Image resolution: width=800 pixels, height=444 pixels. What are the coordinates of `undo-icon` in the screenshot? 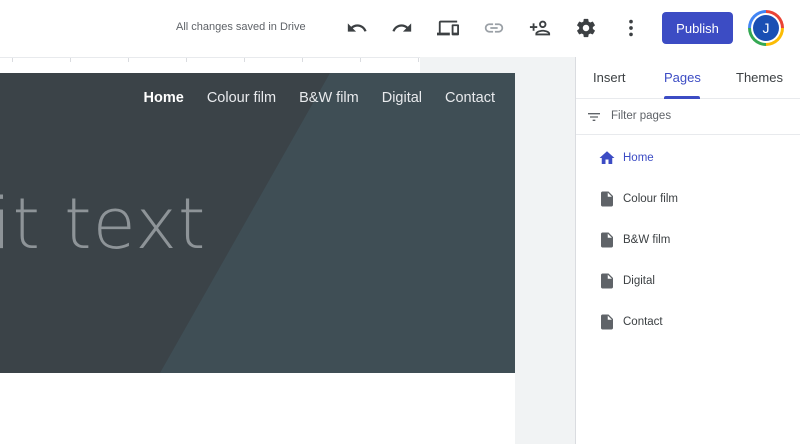 It's located at (357, 27).